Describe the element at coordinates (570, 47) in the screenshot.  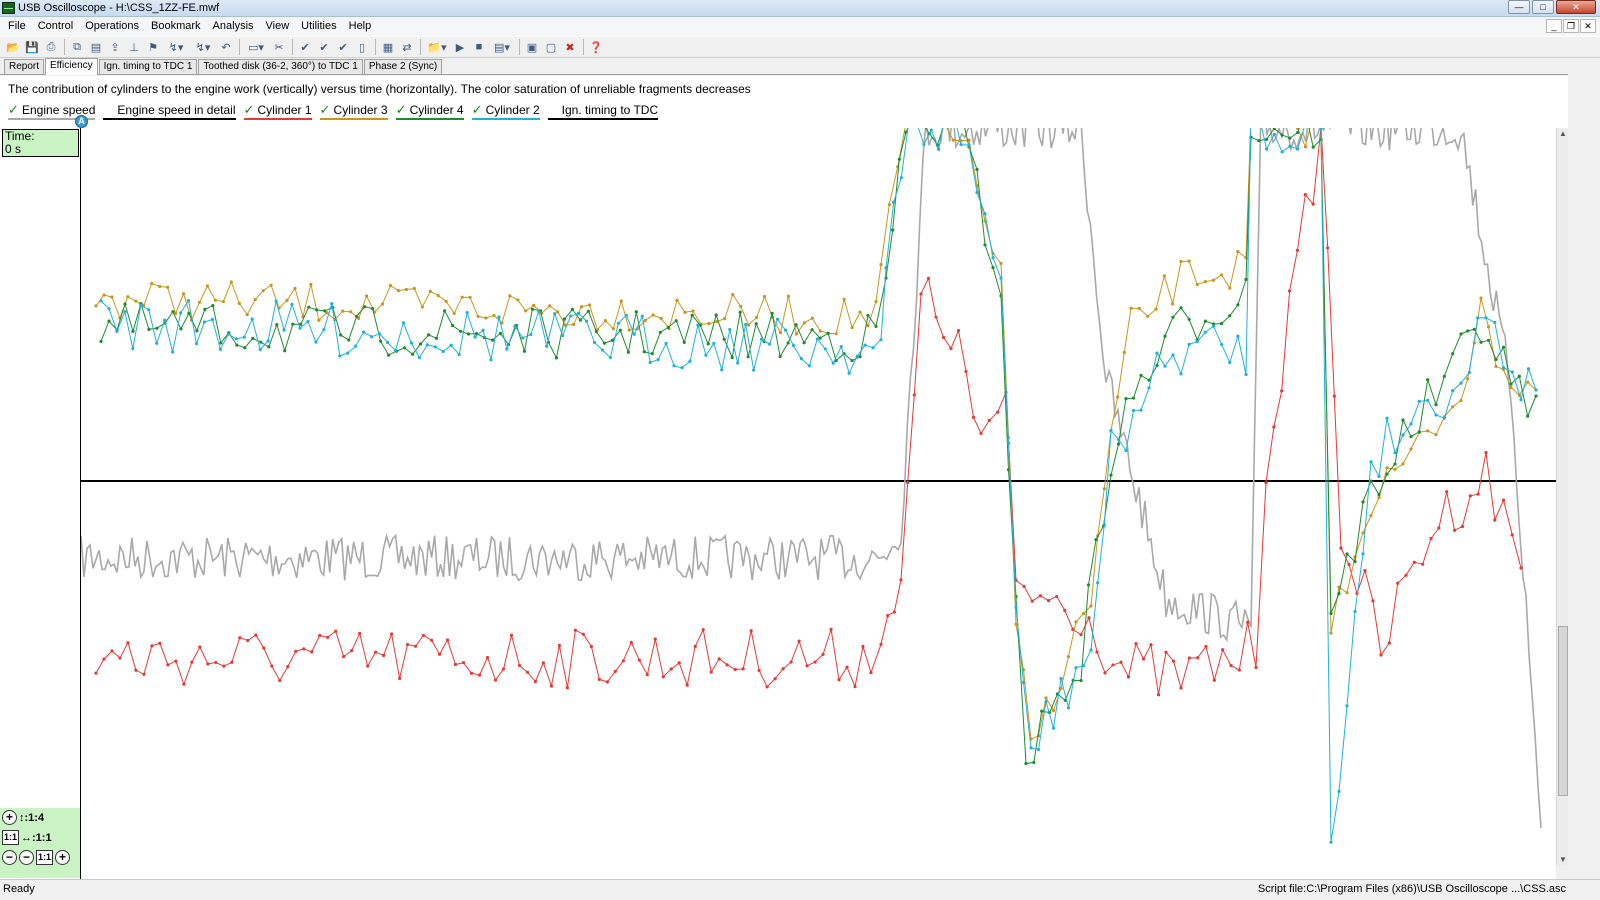
I see `delete-icon: ✖` at that location.